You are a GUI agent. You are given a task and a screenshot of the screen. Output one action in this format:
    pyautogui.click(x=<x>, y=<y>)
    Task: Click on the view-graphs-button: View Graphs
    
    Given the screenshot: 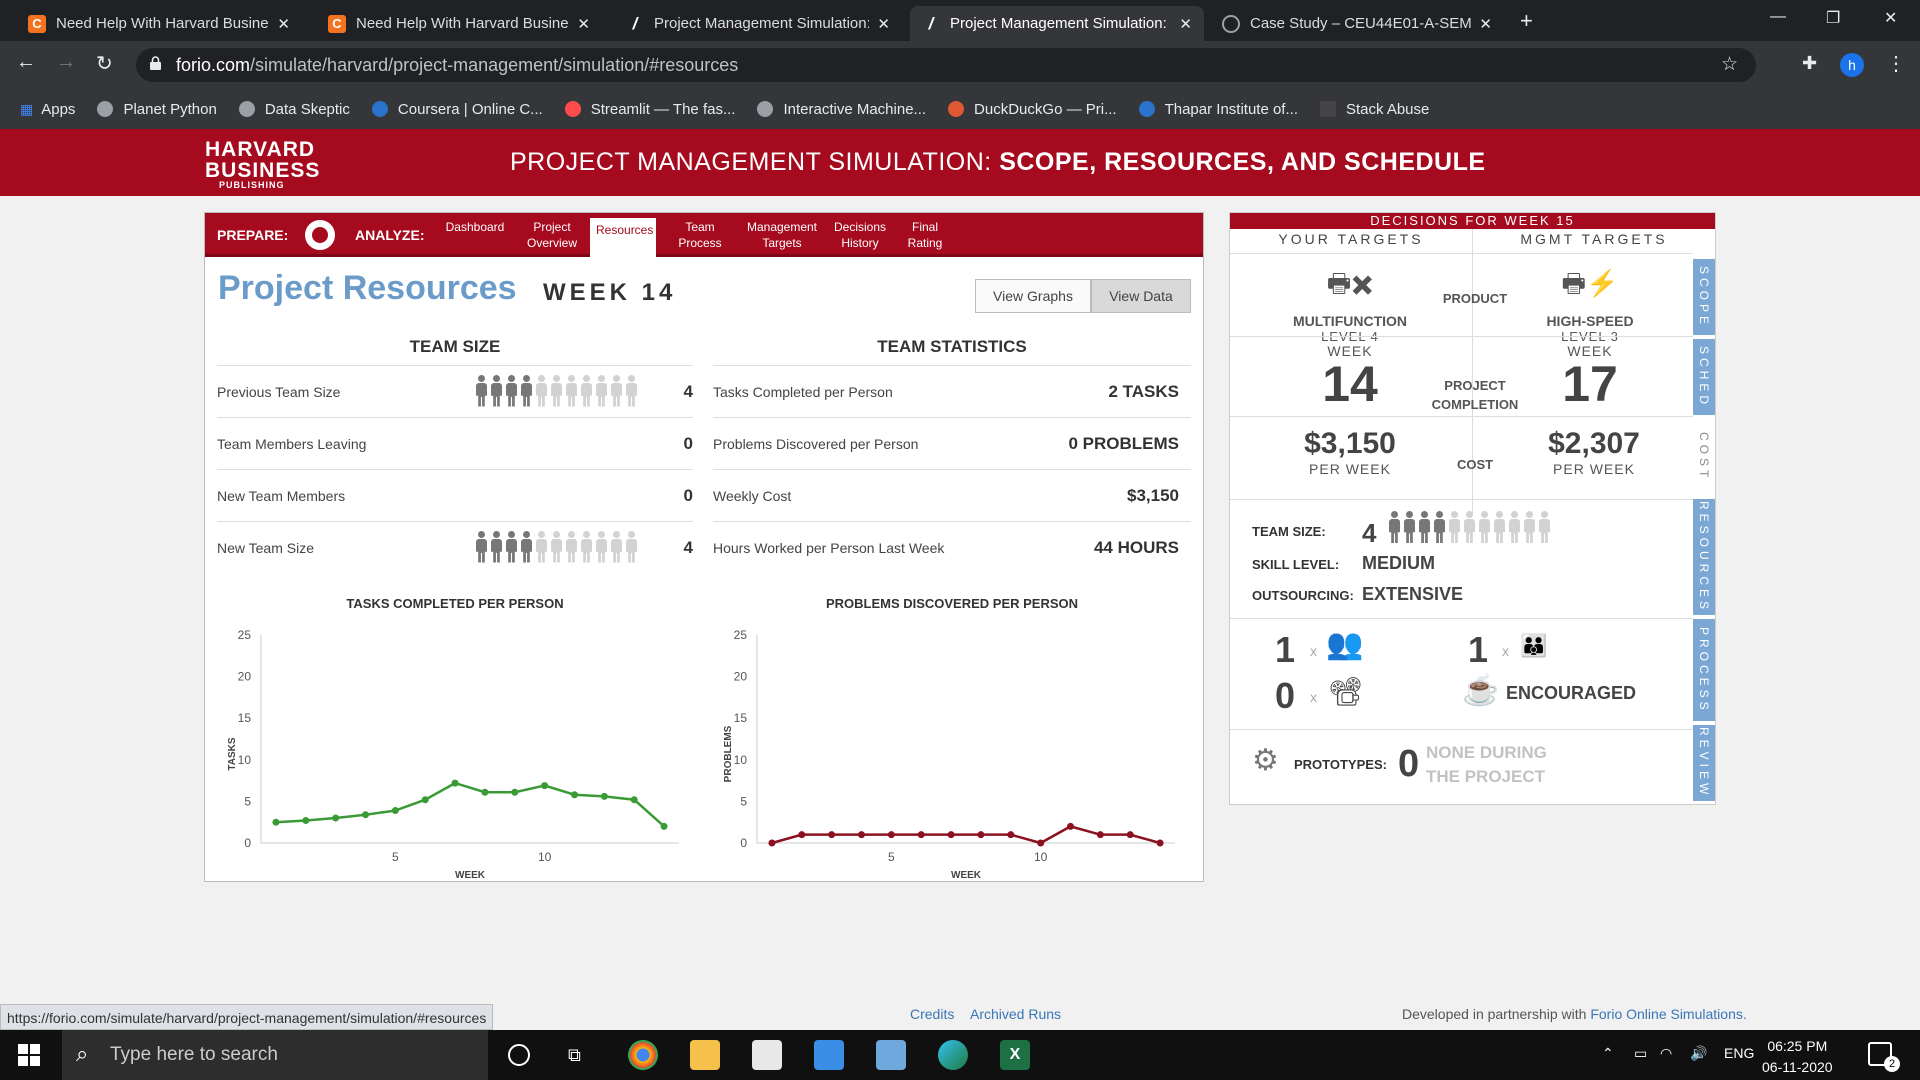 What is the action you would take?
    pyautogui.click(x=1033, y=296)
    